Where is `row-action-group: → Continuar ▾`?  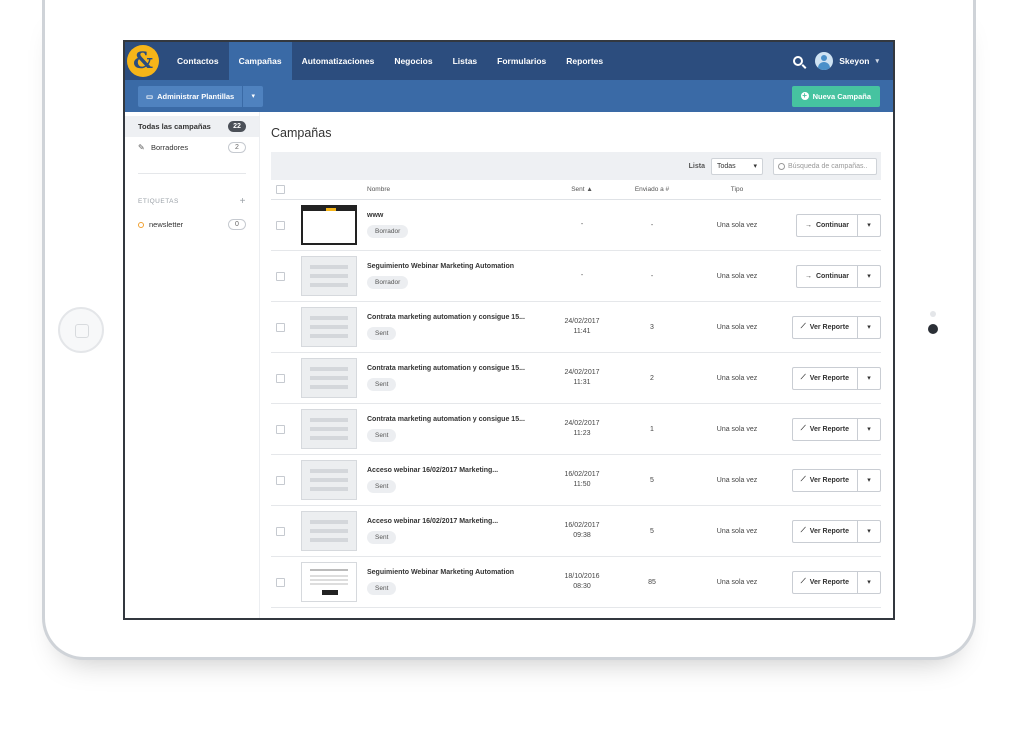
row-action-group: → Continuar ▾ is located at coordinates (838, 276).